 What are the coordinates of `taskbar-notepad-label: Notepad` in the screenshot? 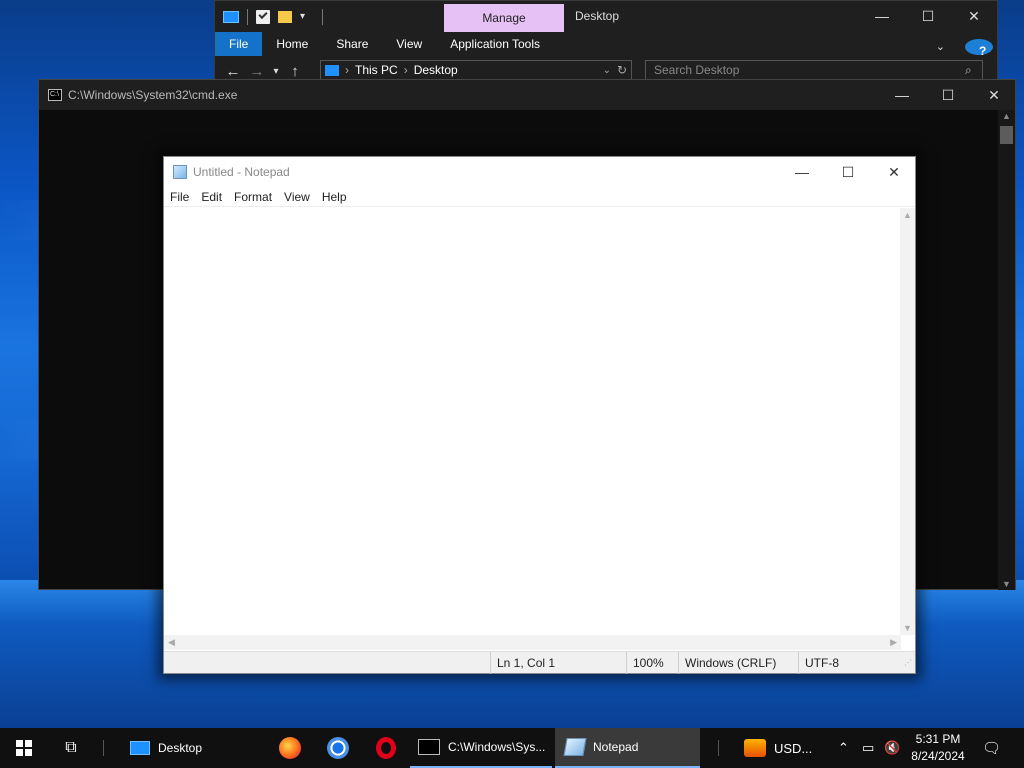 It's located at (616, 747).